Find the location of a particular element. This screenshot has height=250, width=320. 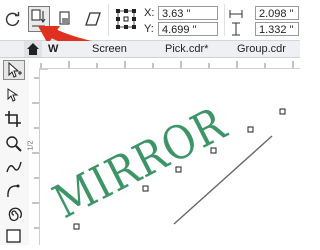

document-tabs: W Screen Pick.cdr* Group.cdr is located at coordinates (150, 49).